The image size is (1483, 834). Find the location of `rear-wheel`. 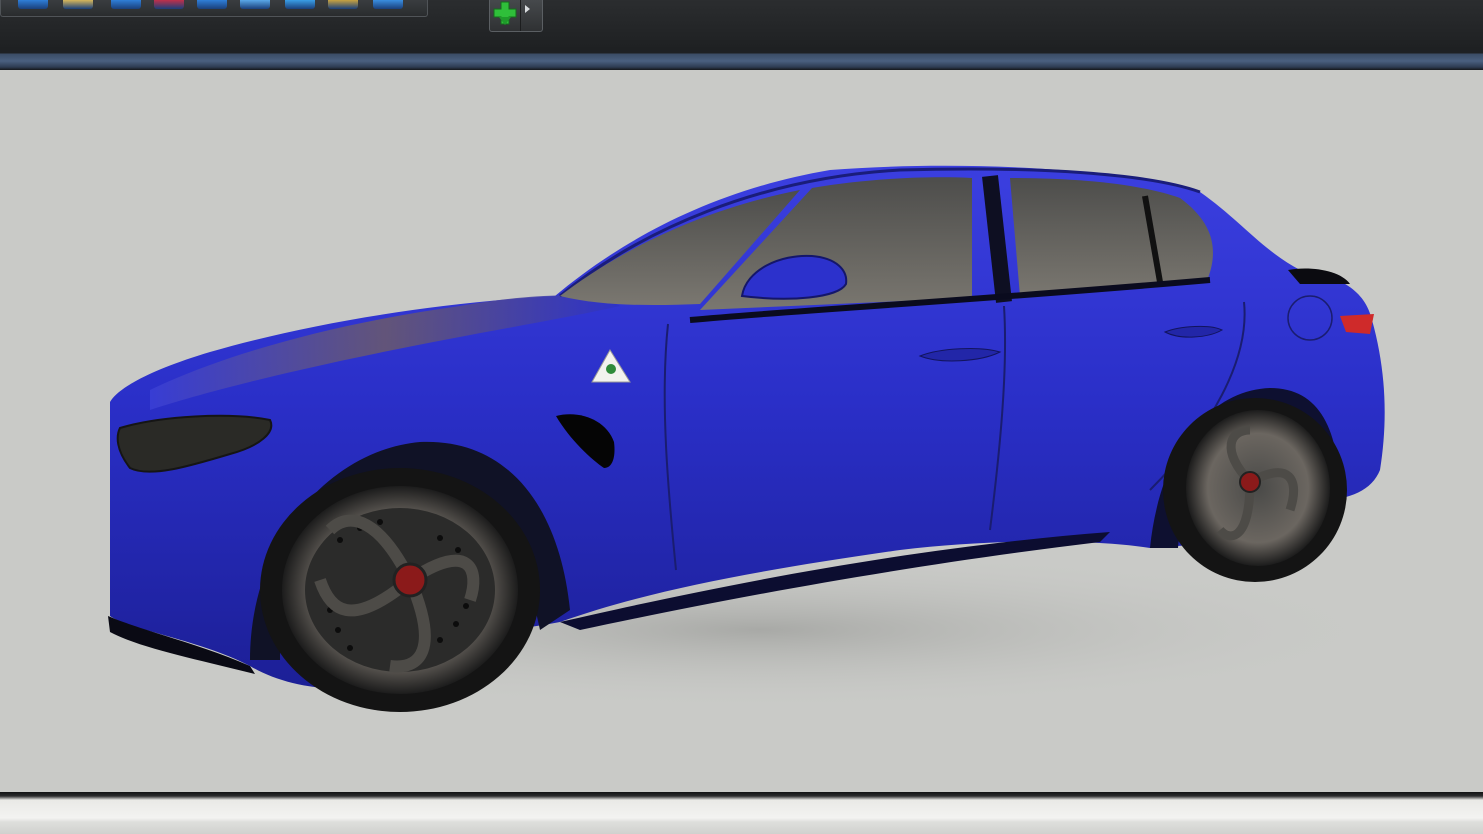

rear-wheel is located at coordinates (1255, 490).